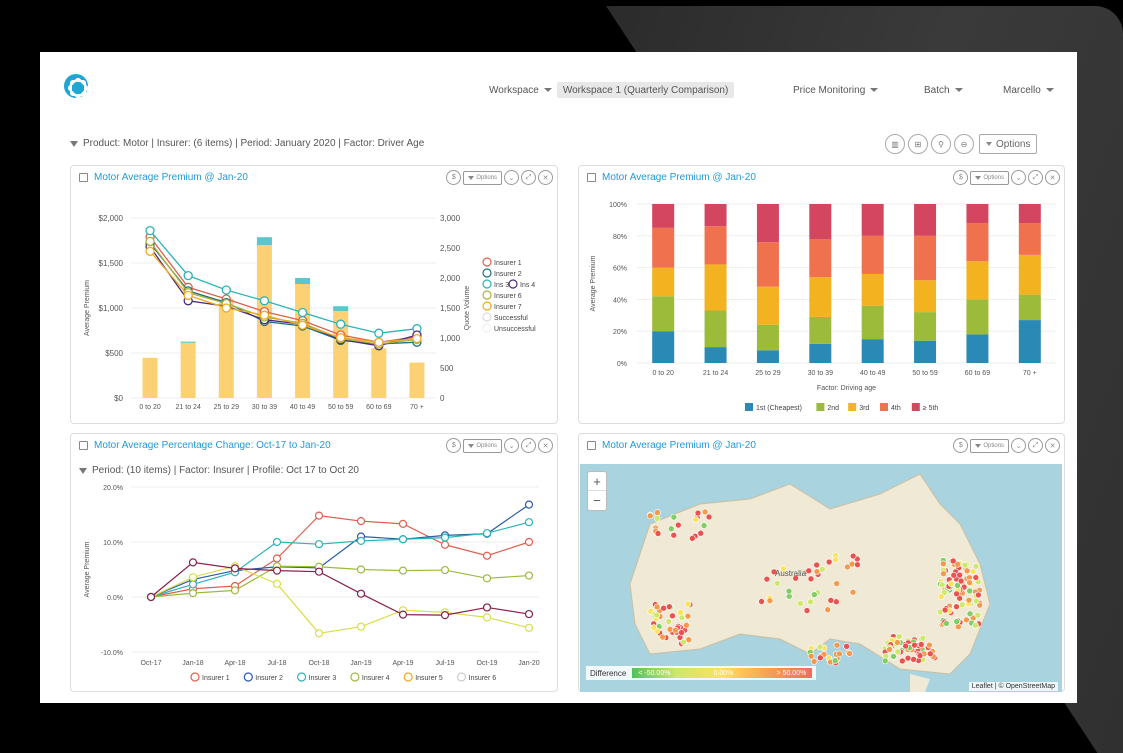 Image resolution: width=1123 pixels, height=753 pixels. I want to click on zoom-in-button: +, so click(597, 482).